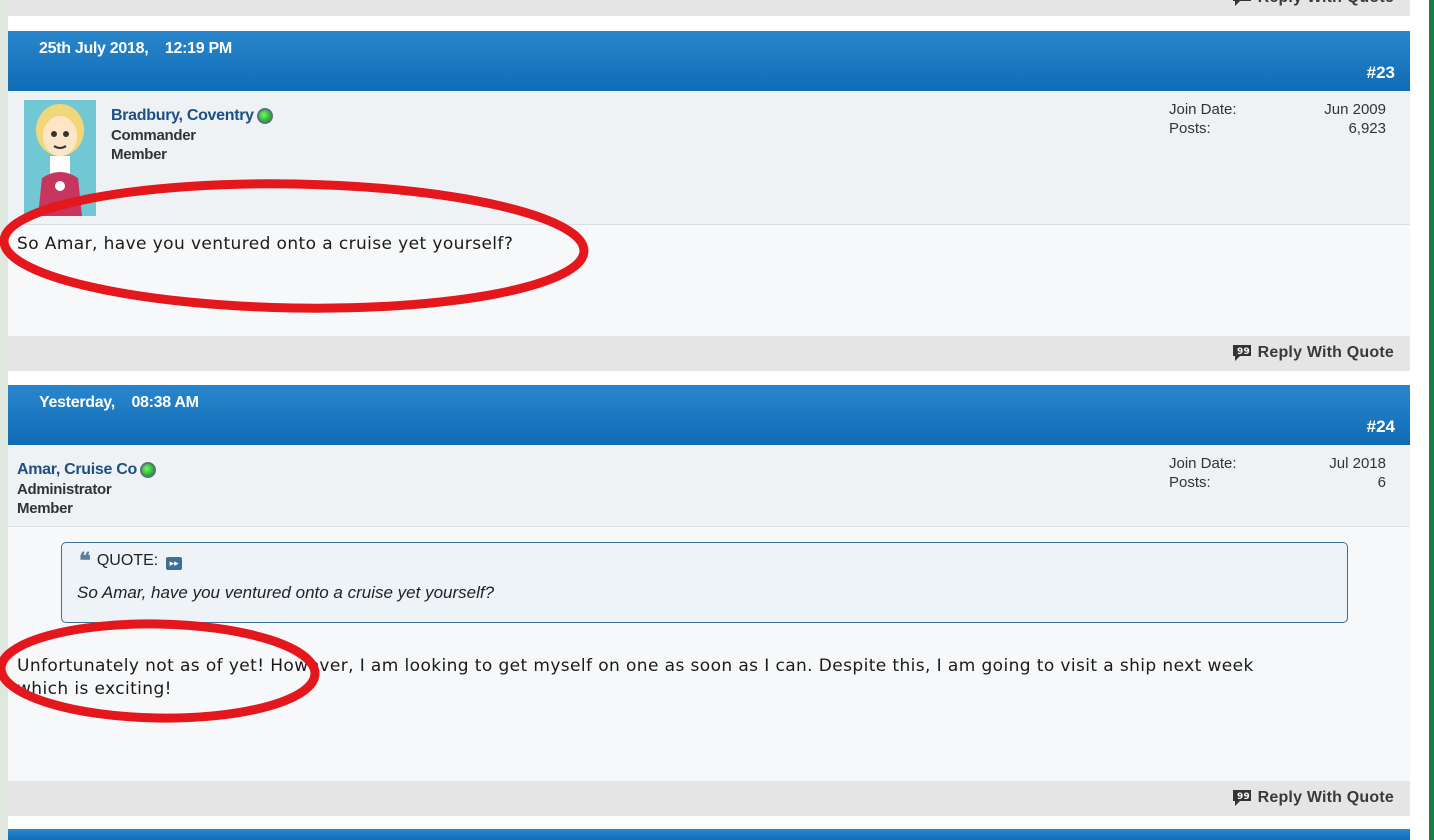 The image size is (1434, 840). I want to click on user-title: Administrator, so click(64, 489).